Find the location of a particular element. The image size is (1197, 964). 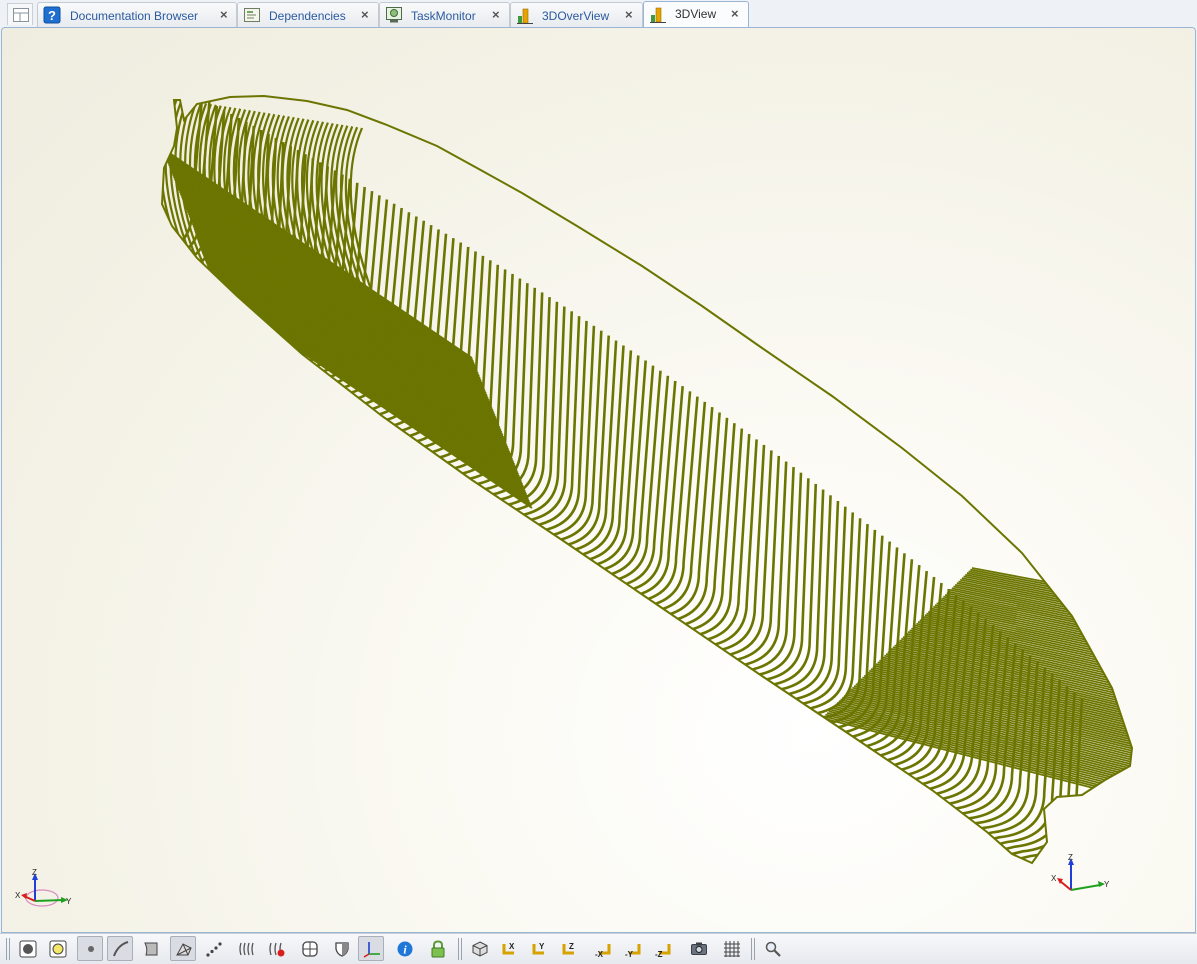

view-x-button: X is located at coordinates (509, 948).